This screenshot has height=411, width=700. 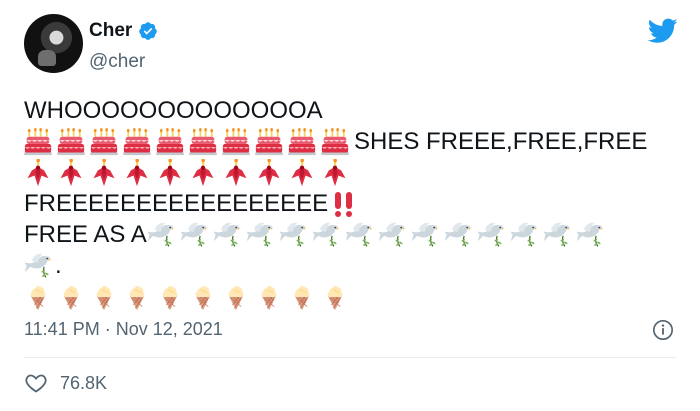 What do you see at coordinates (83, 383) in the screenshot?
I see `like-count: 76.8K` at bounding box center [83, 383].